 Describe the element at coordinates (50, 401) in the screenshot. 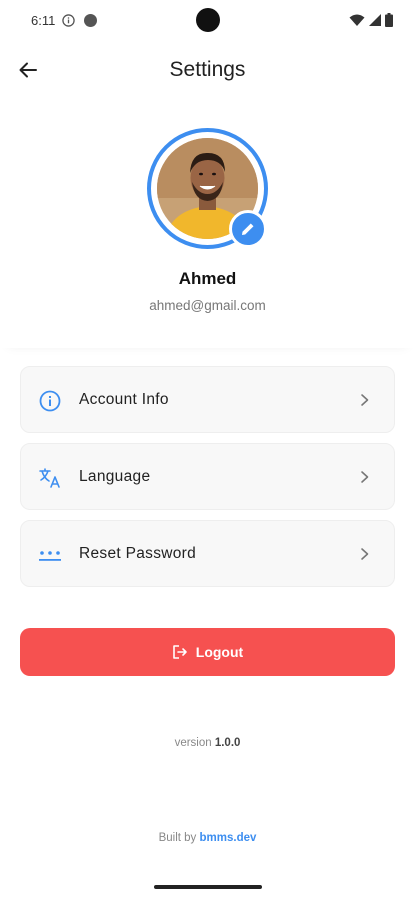

I see `info-circle-icon` at that location.